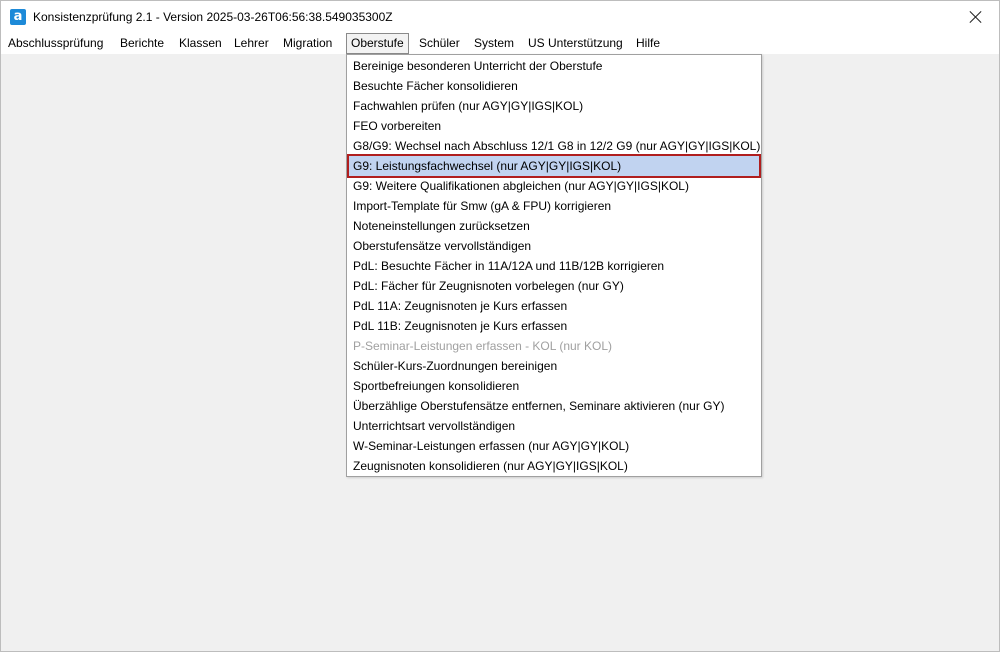 Image resolution: width=1000 pixels, height=652 pixels. Describe the element at coordinates (554, 426) in the screenshot. I see `menu-option-unterrichtsart: Unterrichtsart vervollständigen` at that location.